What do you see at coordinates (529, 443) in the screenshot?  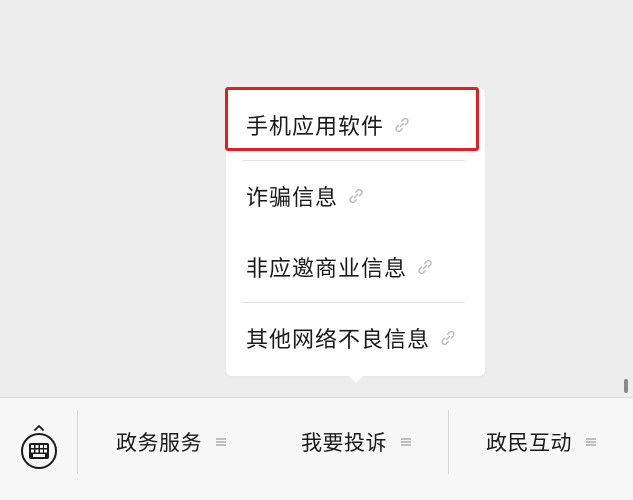 I see `tab-label: 政民互动` at bounding box center [529, 443].